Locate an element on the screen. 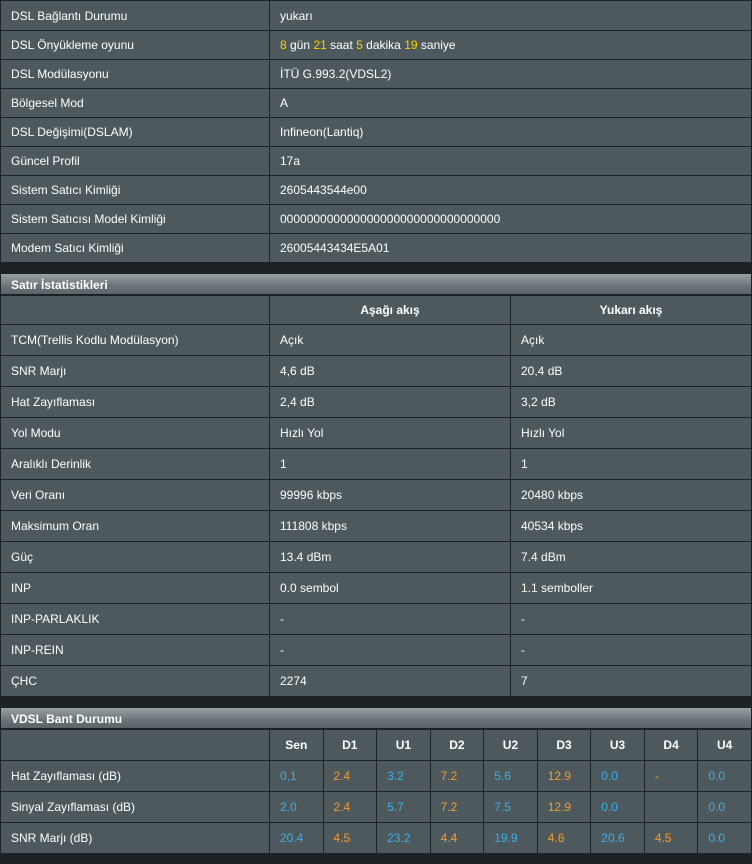 This screenshot has width=752, height=864. info-key: Bölgesel Mod is located at coordinates (135, 103).